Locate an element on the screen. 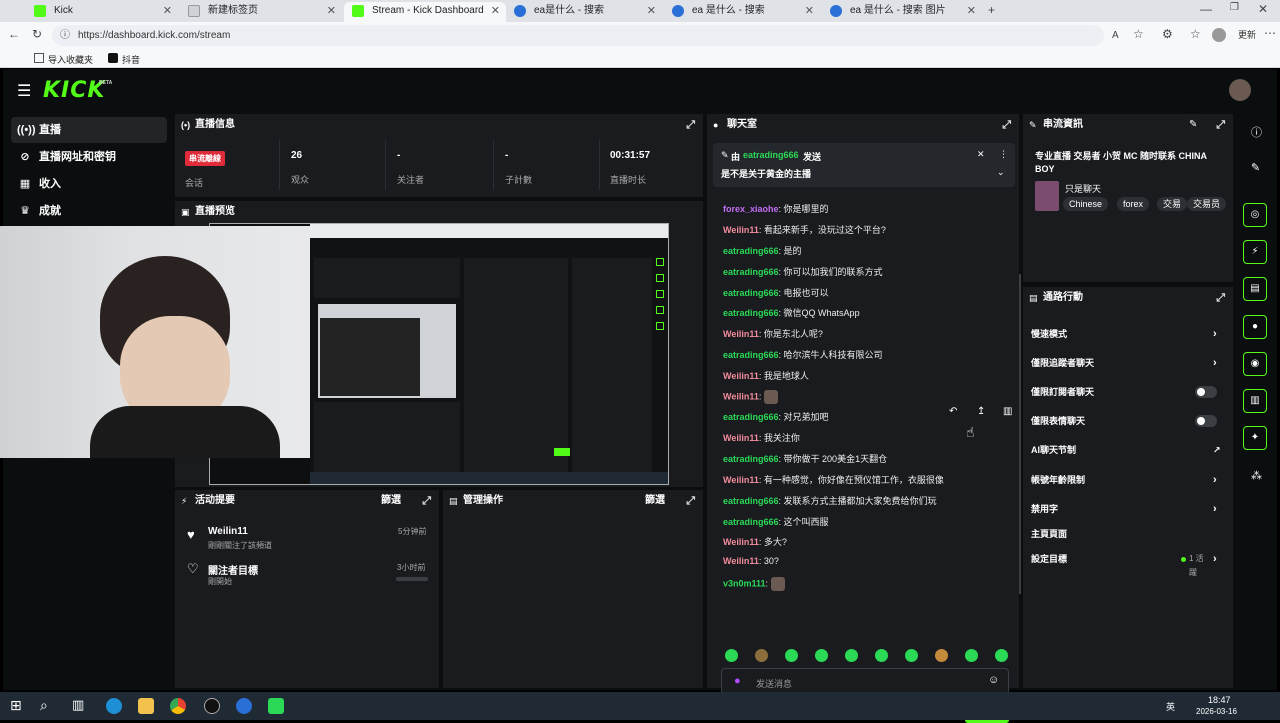 The height and width of the screenshot is (723, 1280). chat-message: v3n0m111: is located at coordinates (754, 584).